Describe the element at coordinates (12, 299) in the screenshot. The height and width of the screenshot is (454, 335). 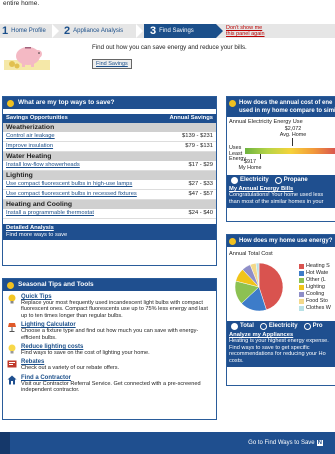
I see `bulb-icon` at that location.